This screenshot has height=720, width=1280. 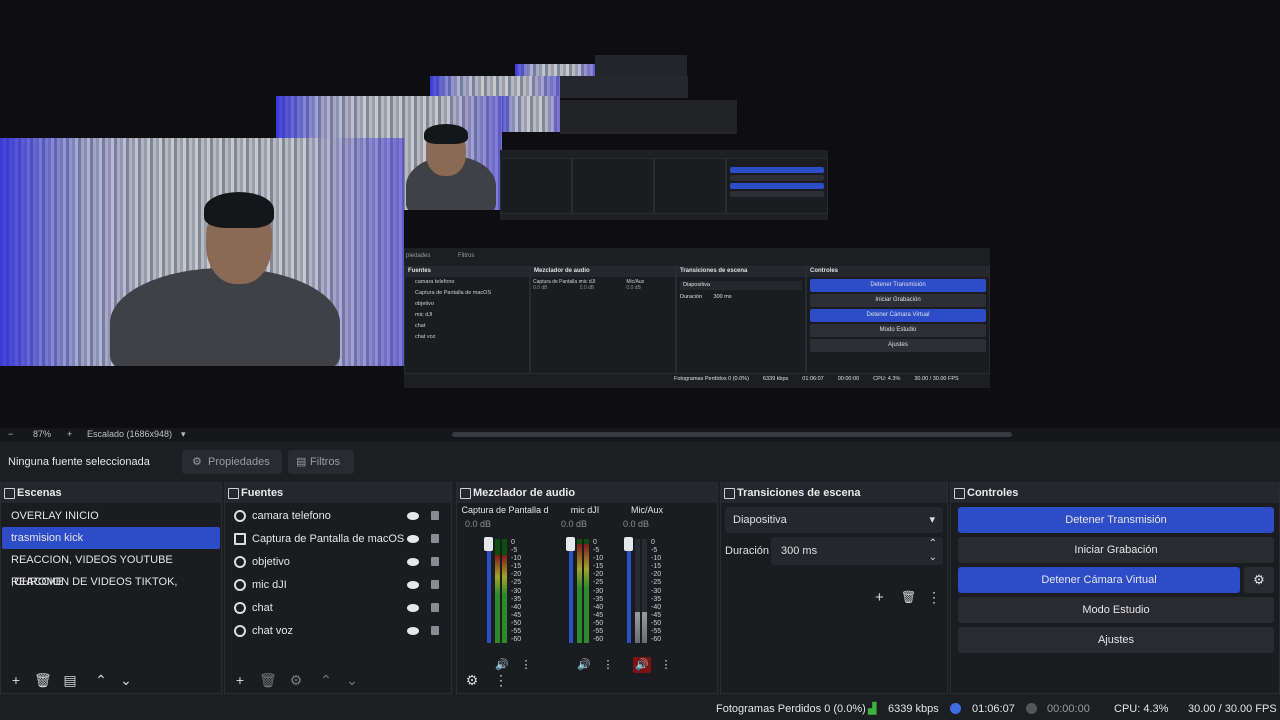 What do you see at coordinates (1116, 550) in the screenshot?
I see `start-recording-button: Iniciar Grabación` at bounding box center [1116, 550].